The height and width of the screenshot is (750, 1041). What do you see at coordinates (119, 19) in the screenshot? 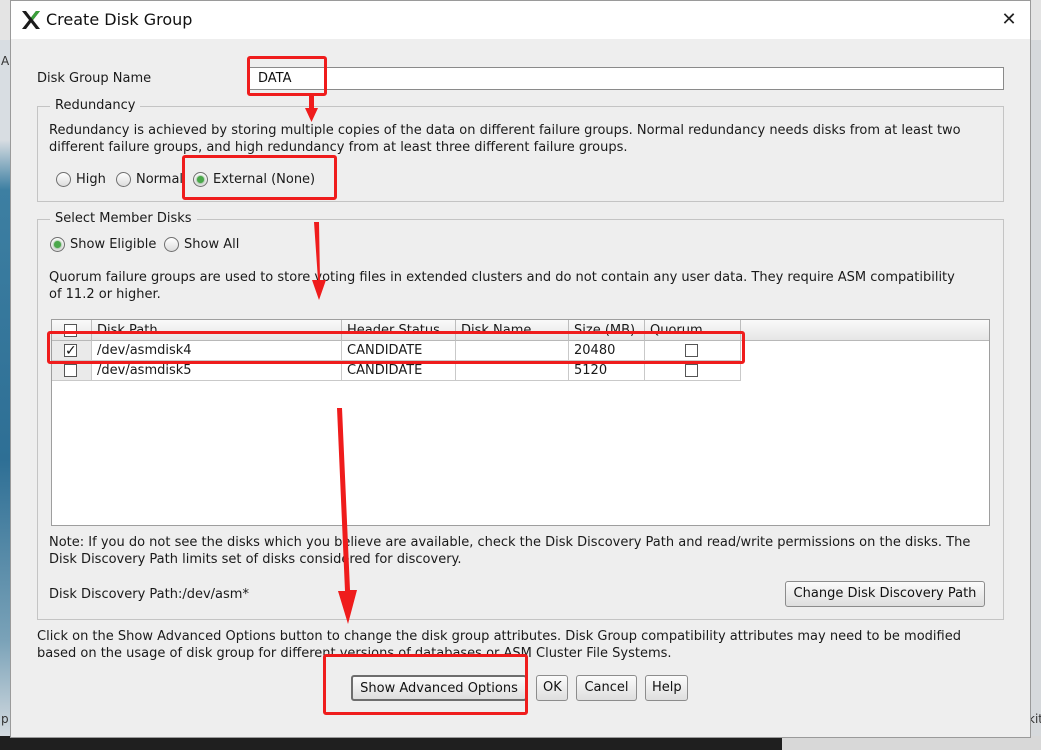
I see `dialog-title: Create Disk Group` at bounding box center [119, 19].